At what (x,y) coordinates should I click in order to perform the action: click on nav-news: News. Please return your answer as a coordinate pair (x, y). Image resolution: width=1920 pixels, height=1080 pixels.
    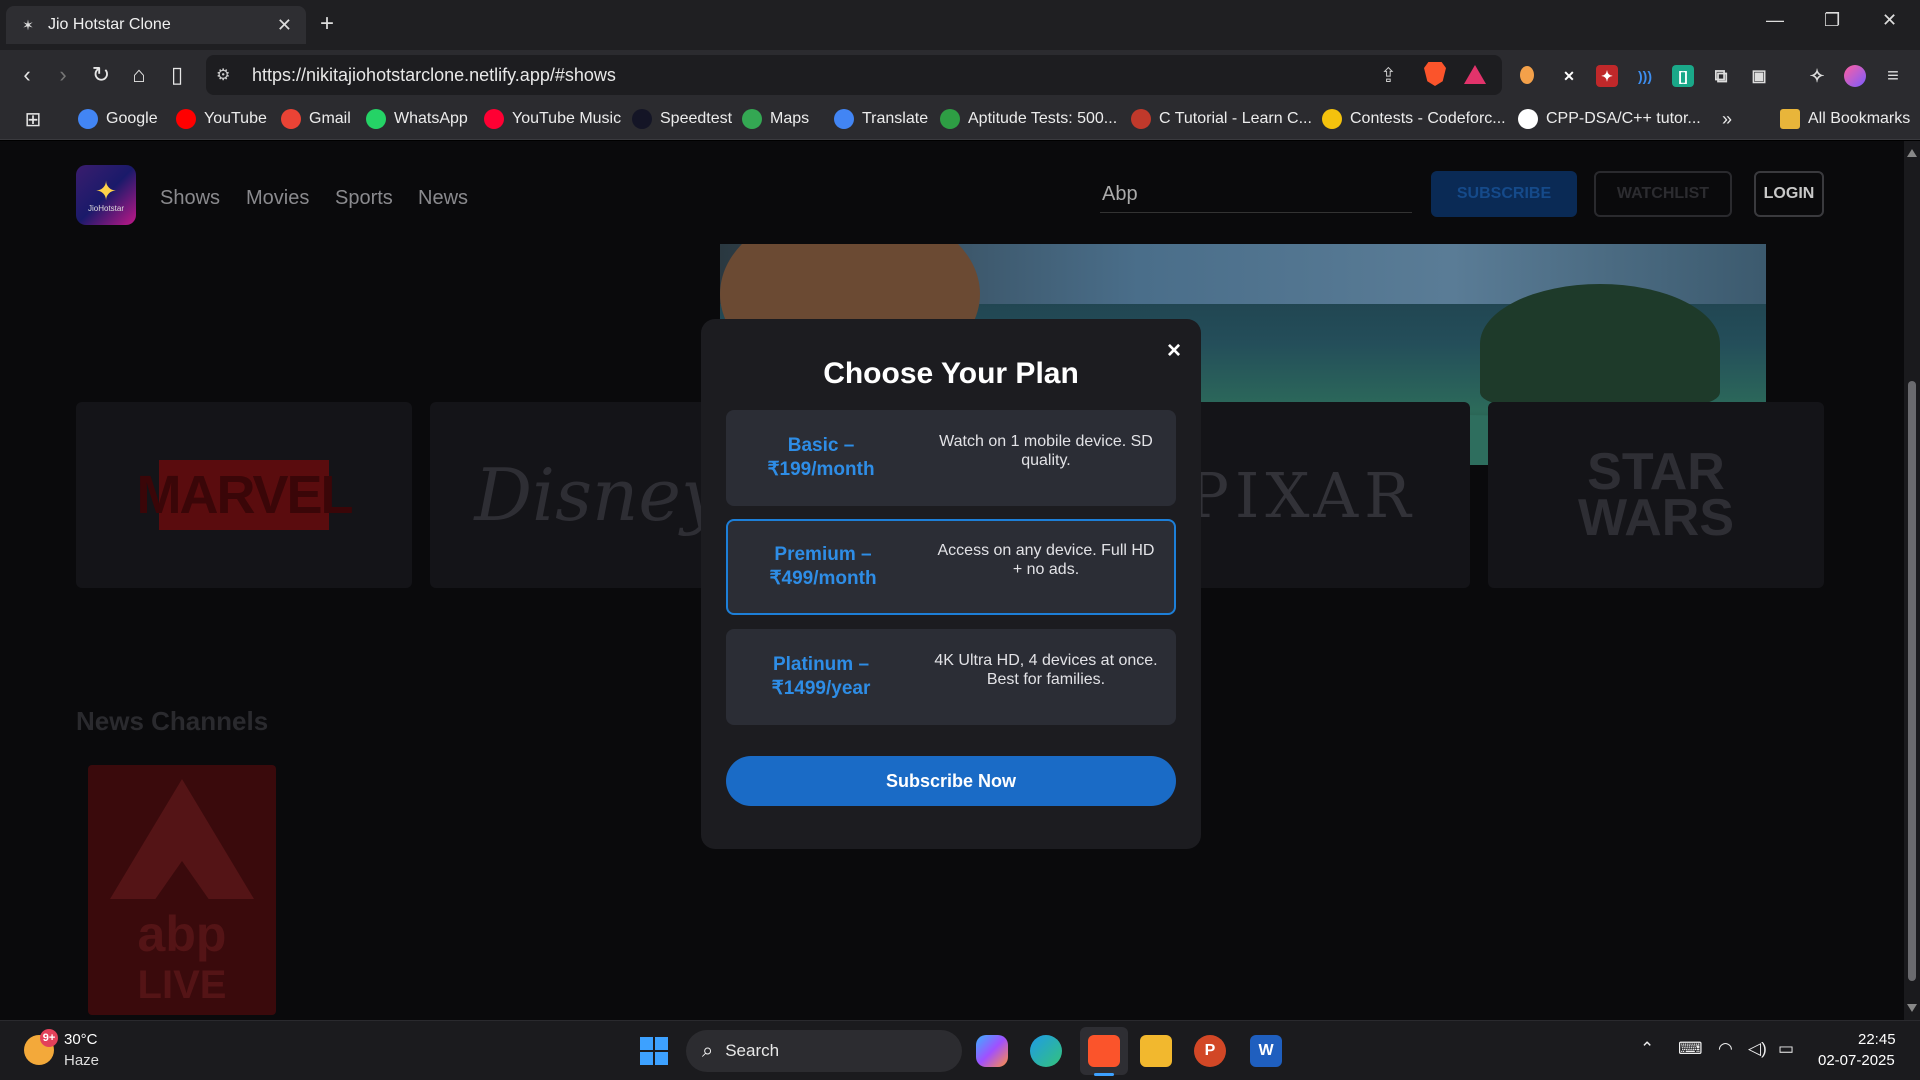
    Looking at the image, I should click on (443, 198).